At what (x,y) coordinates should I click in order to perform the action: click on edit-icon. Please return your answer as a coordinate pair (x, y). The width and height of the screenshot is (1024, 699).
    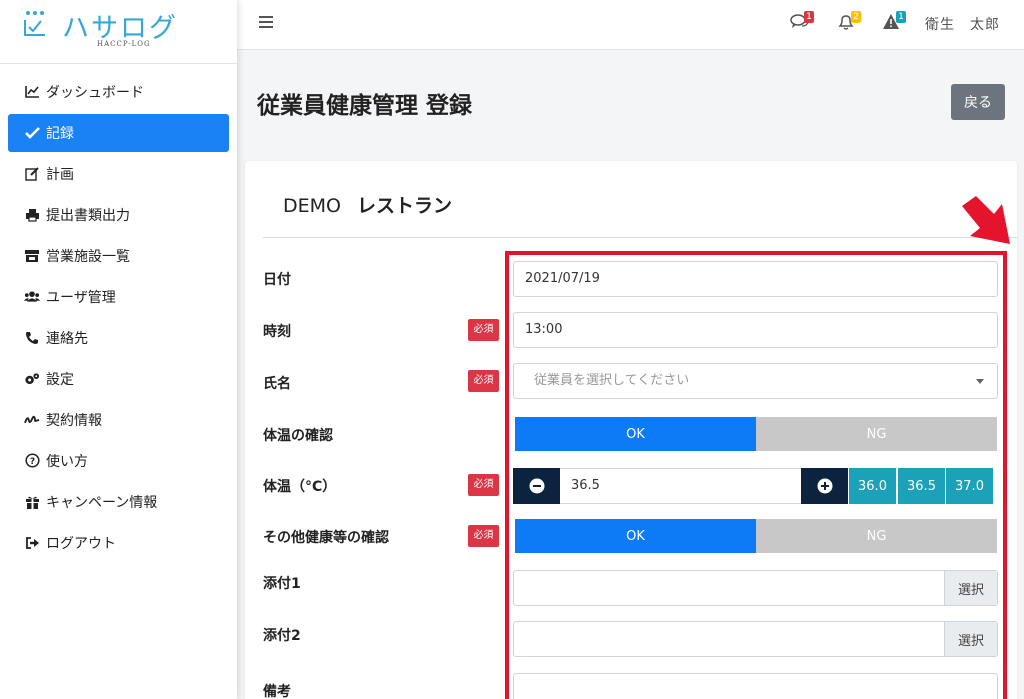
    Looking at the image, I should click on (32, 174).